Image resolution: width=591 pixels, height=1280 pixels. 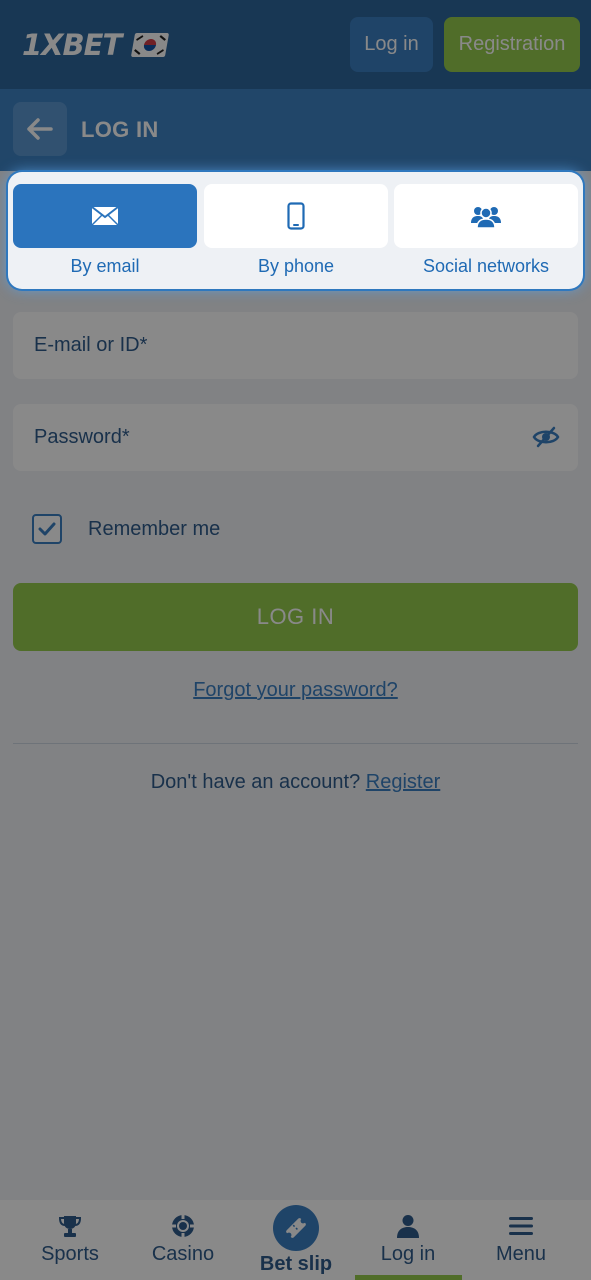 I want to click on tab-social-networks-label: Social networks, so click(x=486, y=266).